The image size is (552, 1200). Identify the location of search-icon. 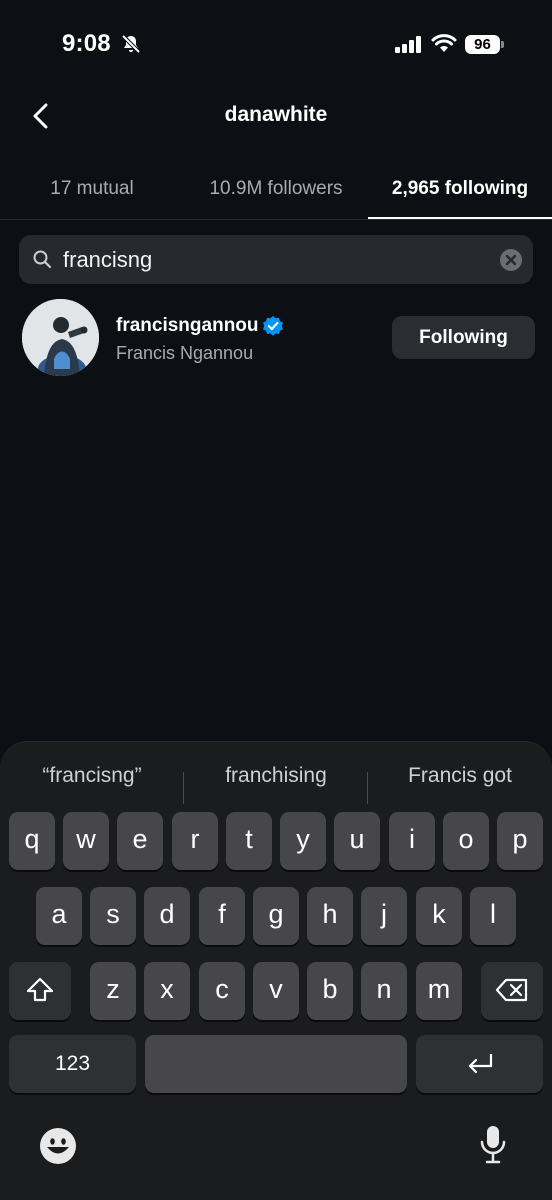
(42, 259).